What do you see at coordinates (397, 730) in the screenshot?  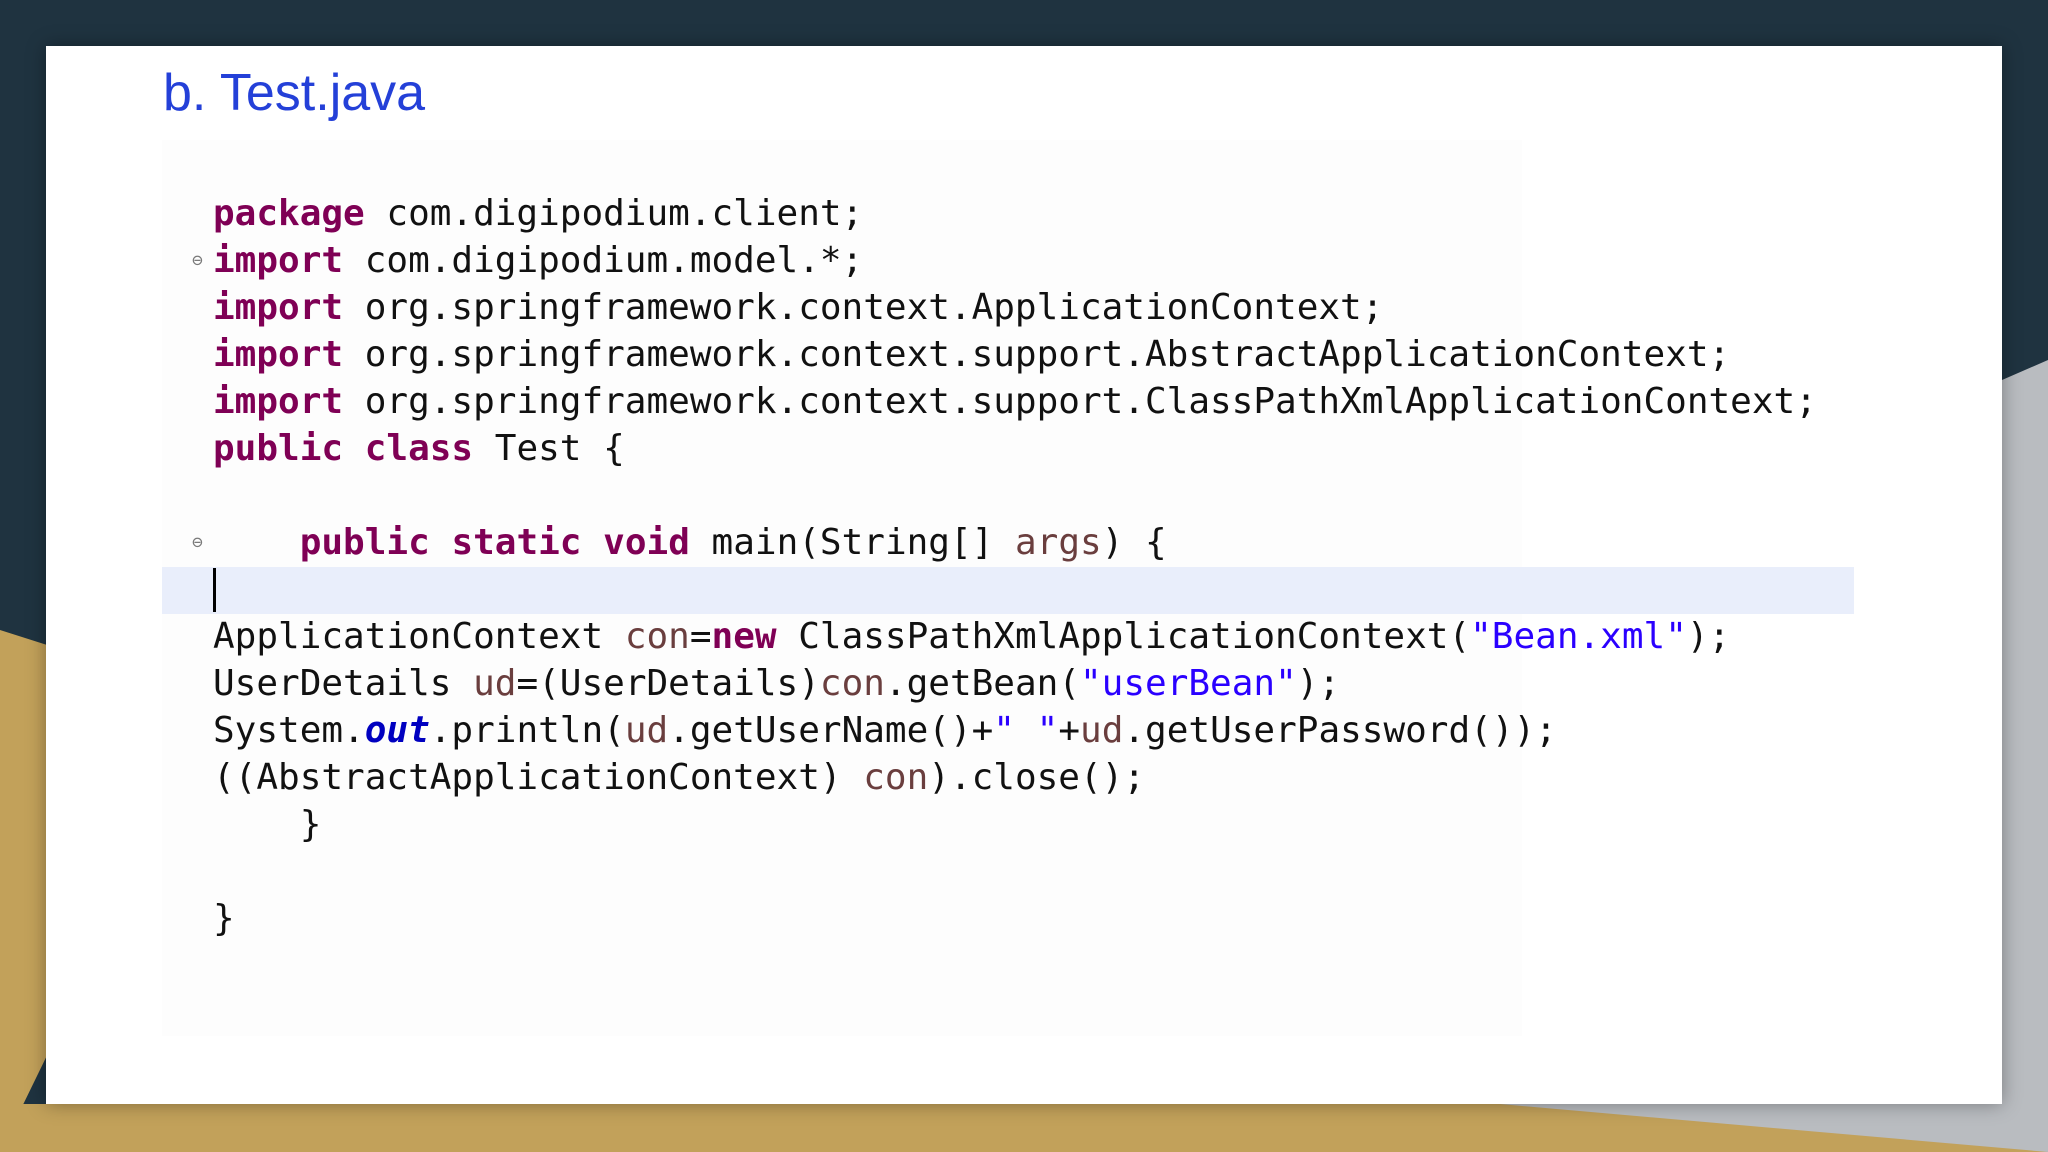 I see `code-static-field: out` at bounding box center [397, 730].